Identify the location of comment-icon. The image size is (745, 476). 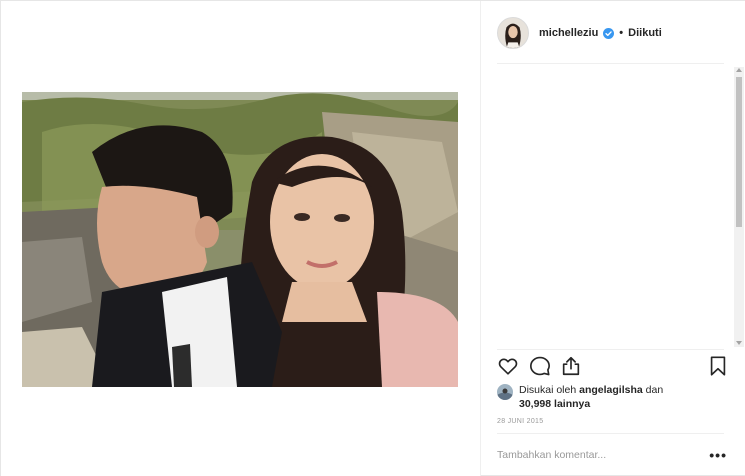
(540, 366).